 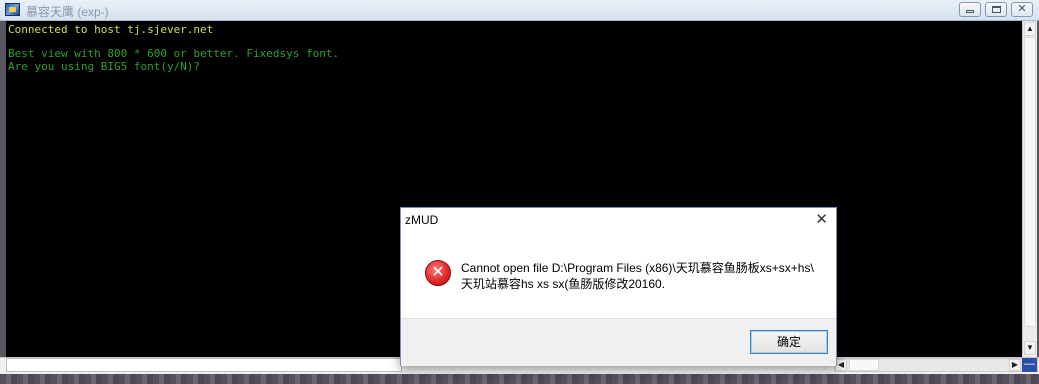 I want to click on title-bar: 慕容天鹰 (exp-) ✕, so click(x=519, y=10).